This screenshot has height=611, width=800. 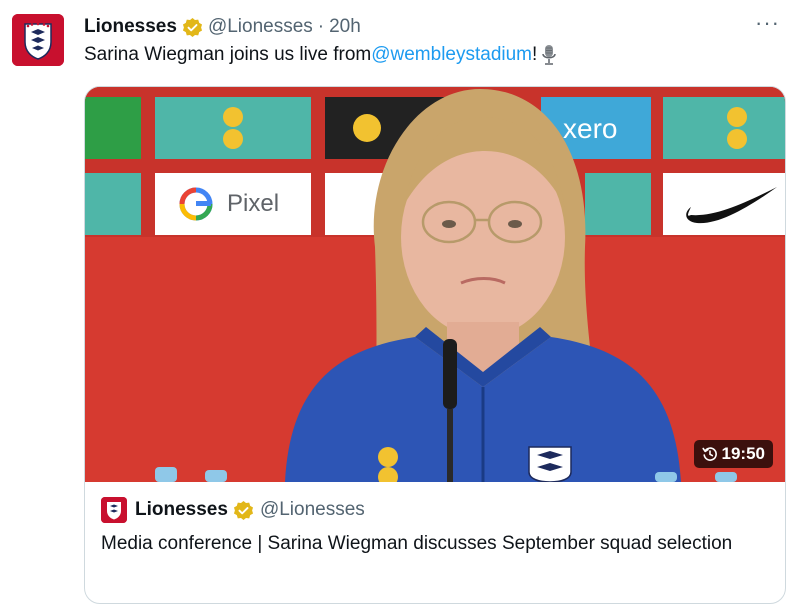 I want to click on author-handle: @Lionesses, so click(x=260, y=27).